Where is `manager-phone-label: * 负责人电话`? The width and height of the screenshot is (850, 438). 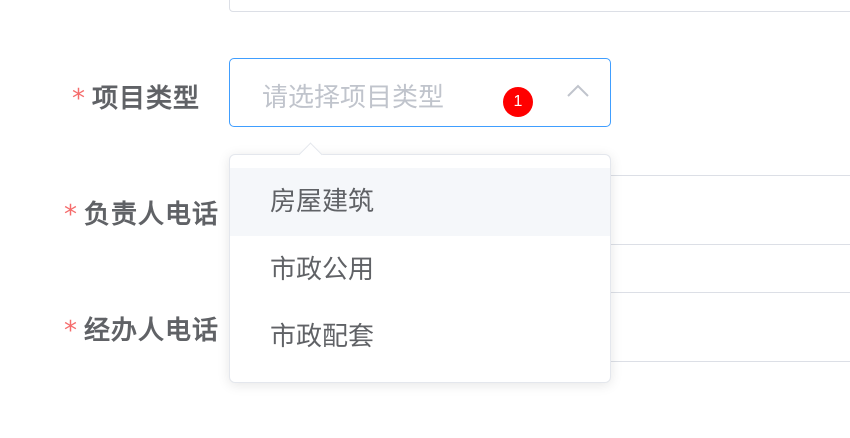
manager-phone-label: * 负责人电话 is located at coordinates (141, 212).